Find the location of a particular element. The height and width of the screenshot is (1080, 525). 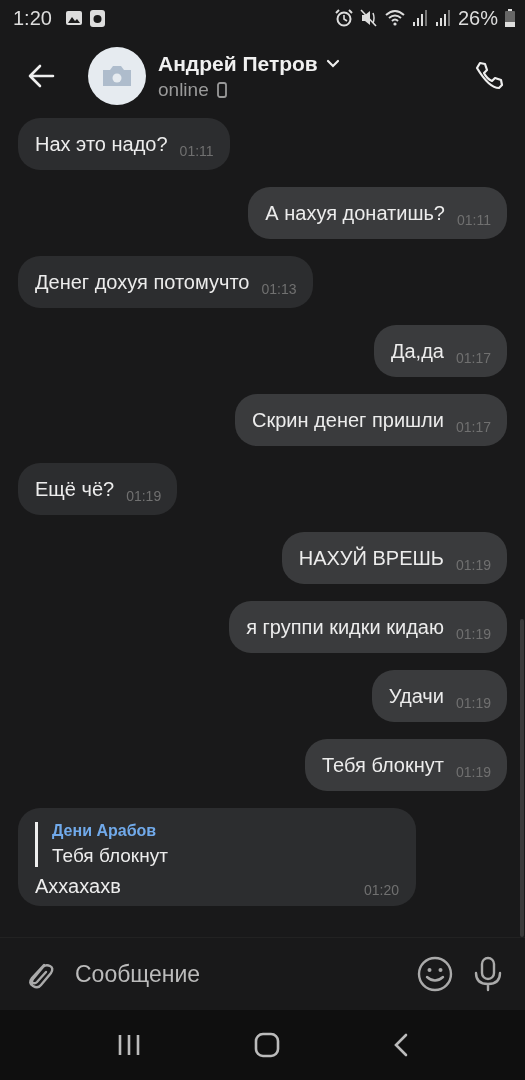

quote-text: Тебя блокнут is located at coordinates (110, 856).